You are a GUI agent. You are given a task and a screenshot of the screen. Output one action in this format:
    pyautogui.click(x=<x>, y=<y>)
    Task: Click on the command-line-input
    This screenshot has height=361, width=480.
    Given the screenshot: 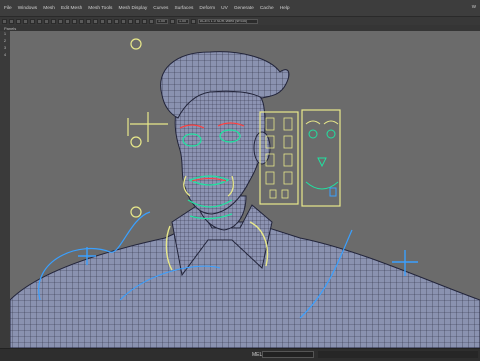 What is the action you would take?
    pyautogui.click(x=288, y=354)
    